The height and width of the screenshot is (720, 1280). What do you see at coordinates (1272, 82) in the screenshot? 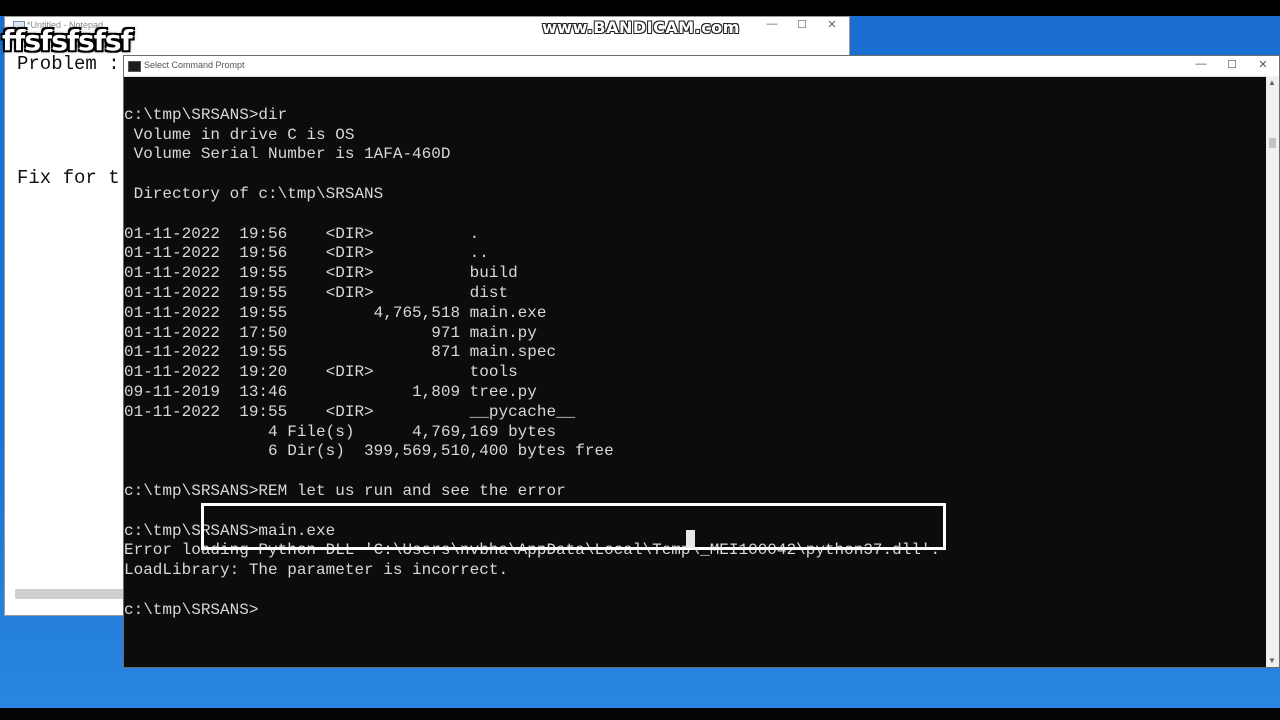
I see `scroll-up-arrow-icon: ▲` at bounding box center [1272, 82].